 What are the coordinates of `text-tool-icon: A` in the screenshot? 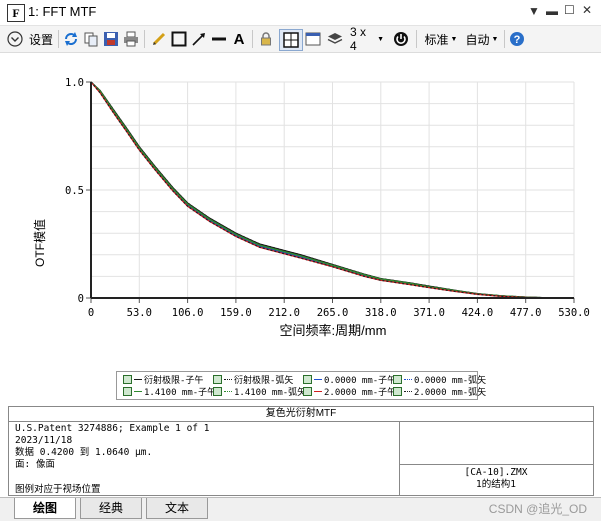 It's located at (239, 39).